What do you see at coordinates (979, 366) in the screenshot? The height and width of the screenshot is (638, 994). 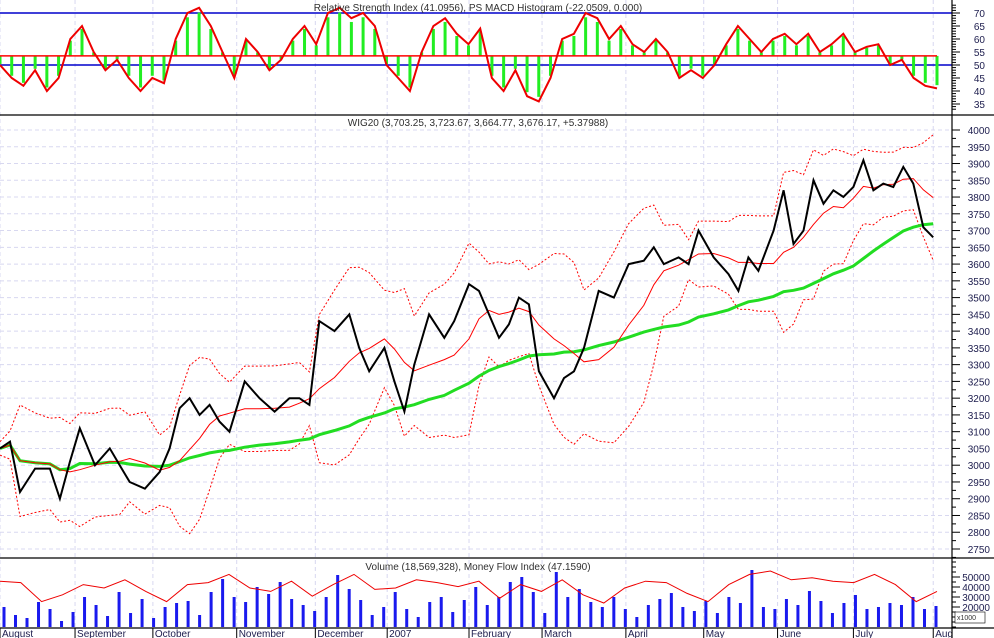 I see `price-tick-label: 3300` at bounding box center [979, 366].